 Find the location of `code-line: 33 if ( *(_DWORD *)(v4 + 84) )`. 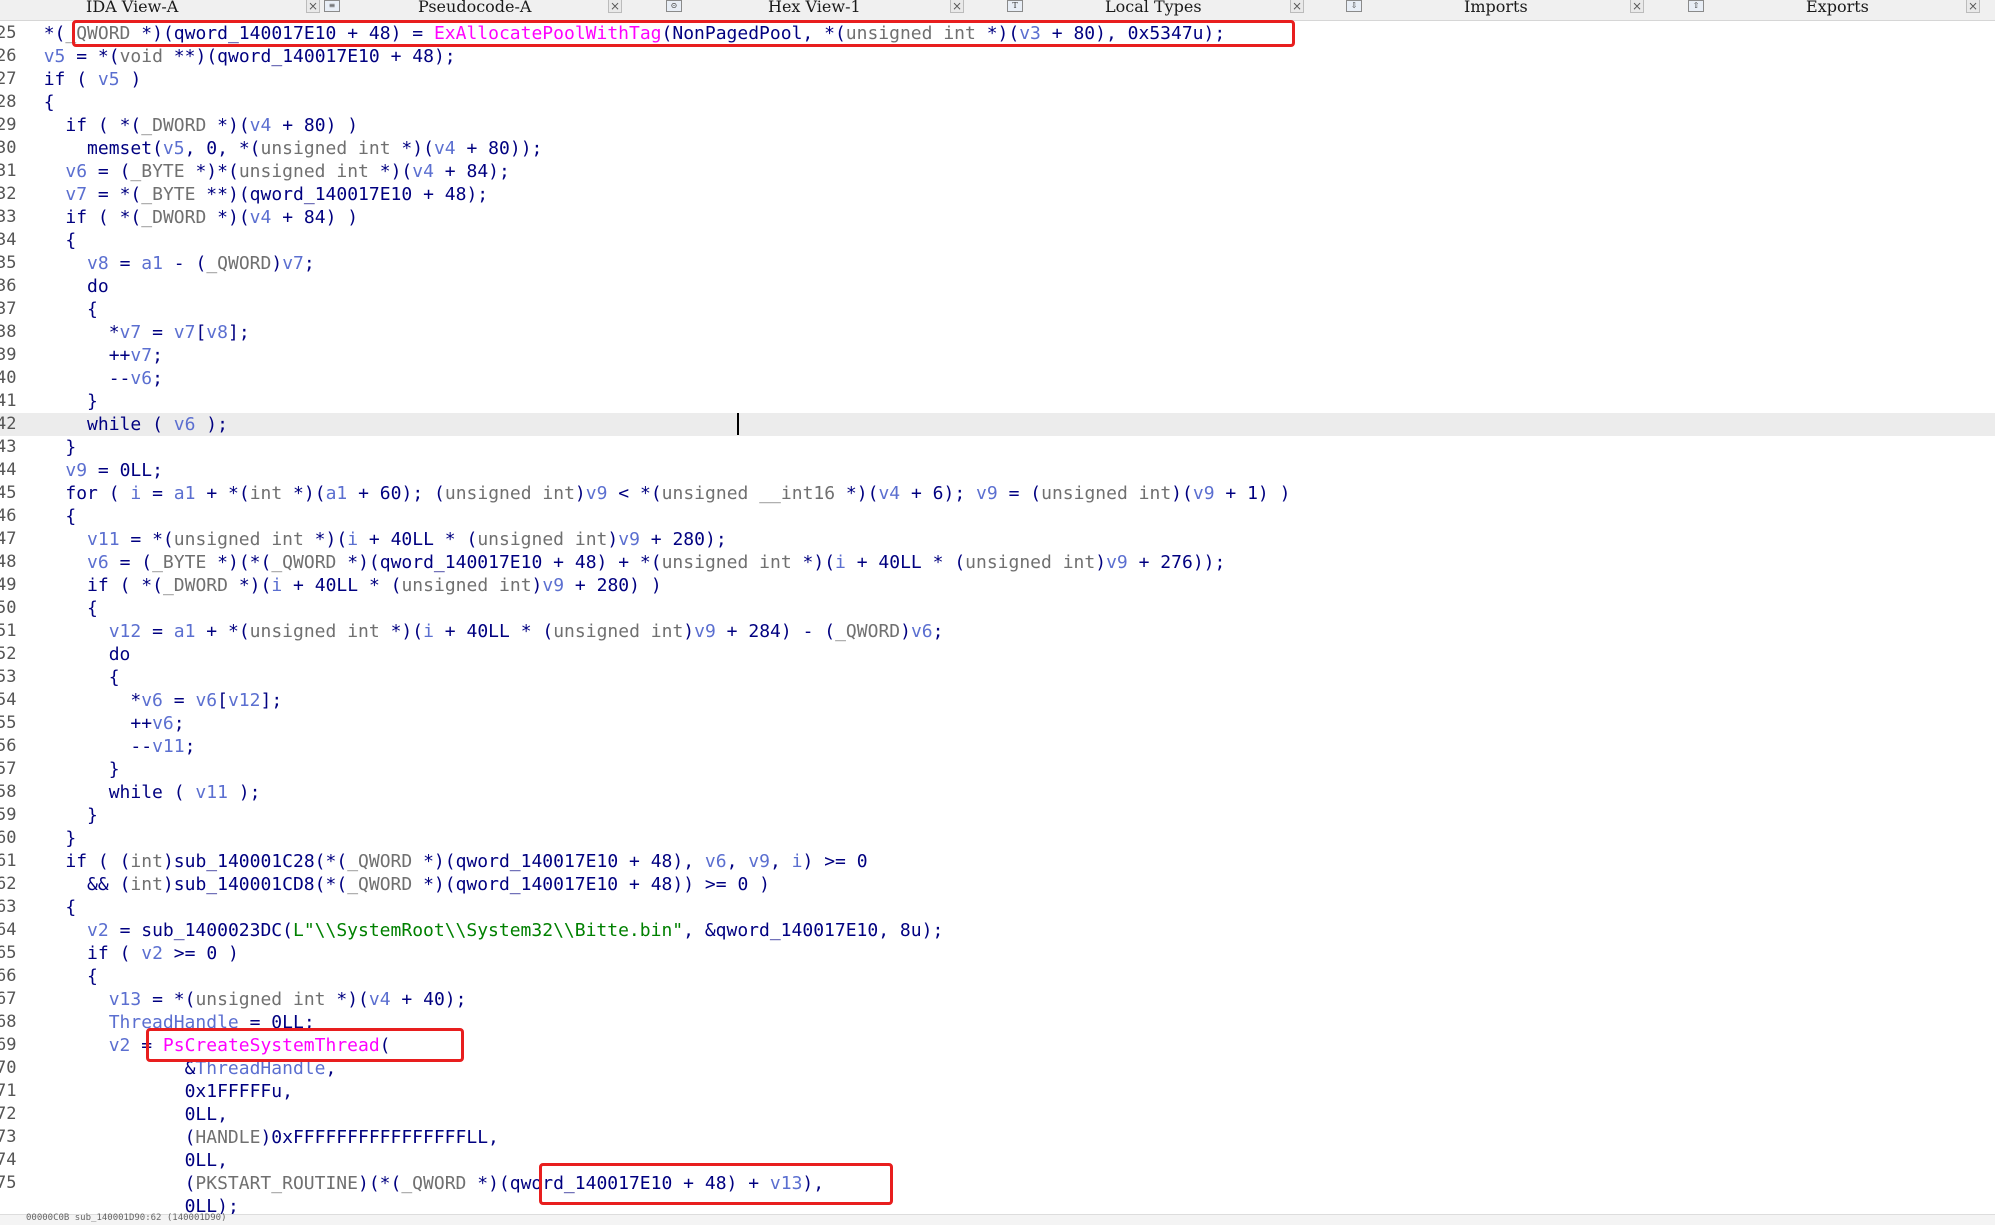

code-line: 33 if ( *(_DWORD *)(v4 + 84) ) is located at coordinates (997, 217).